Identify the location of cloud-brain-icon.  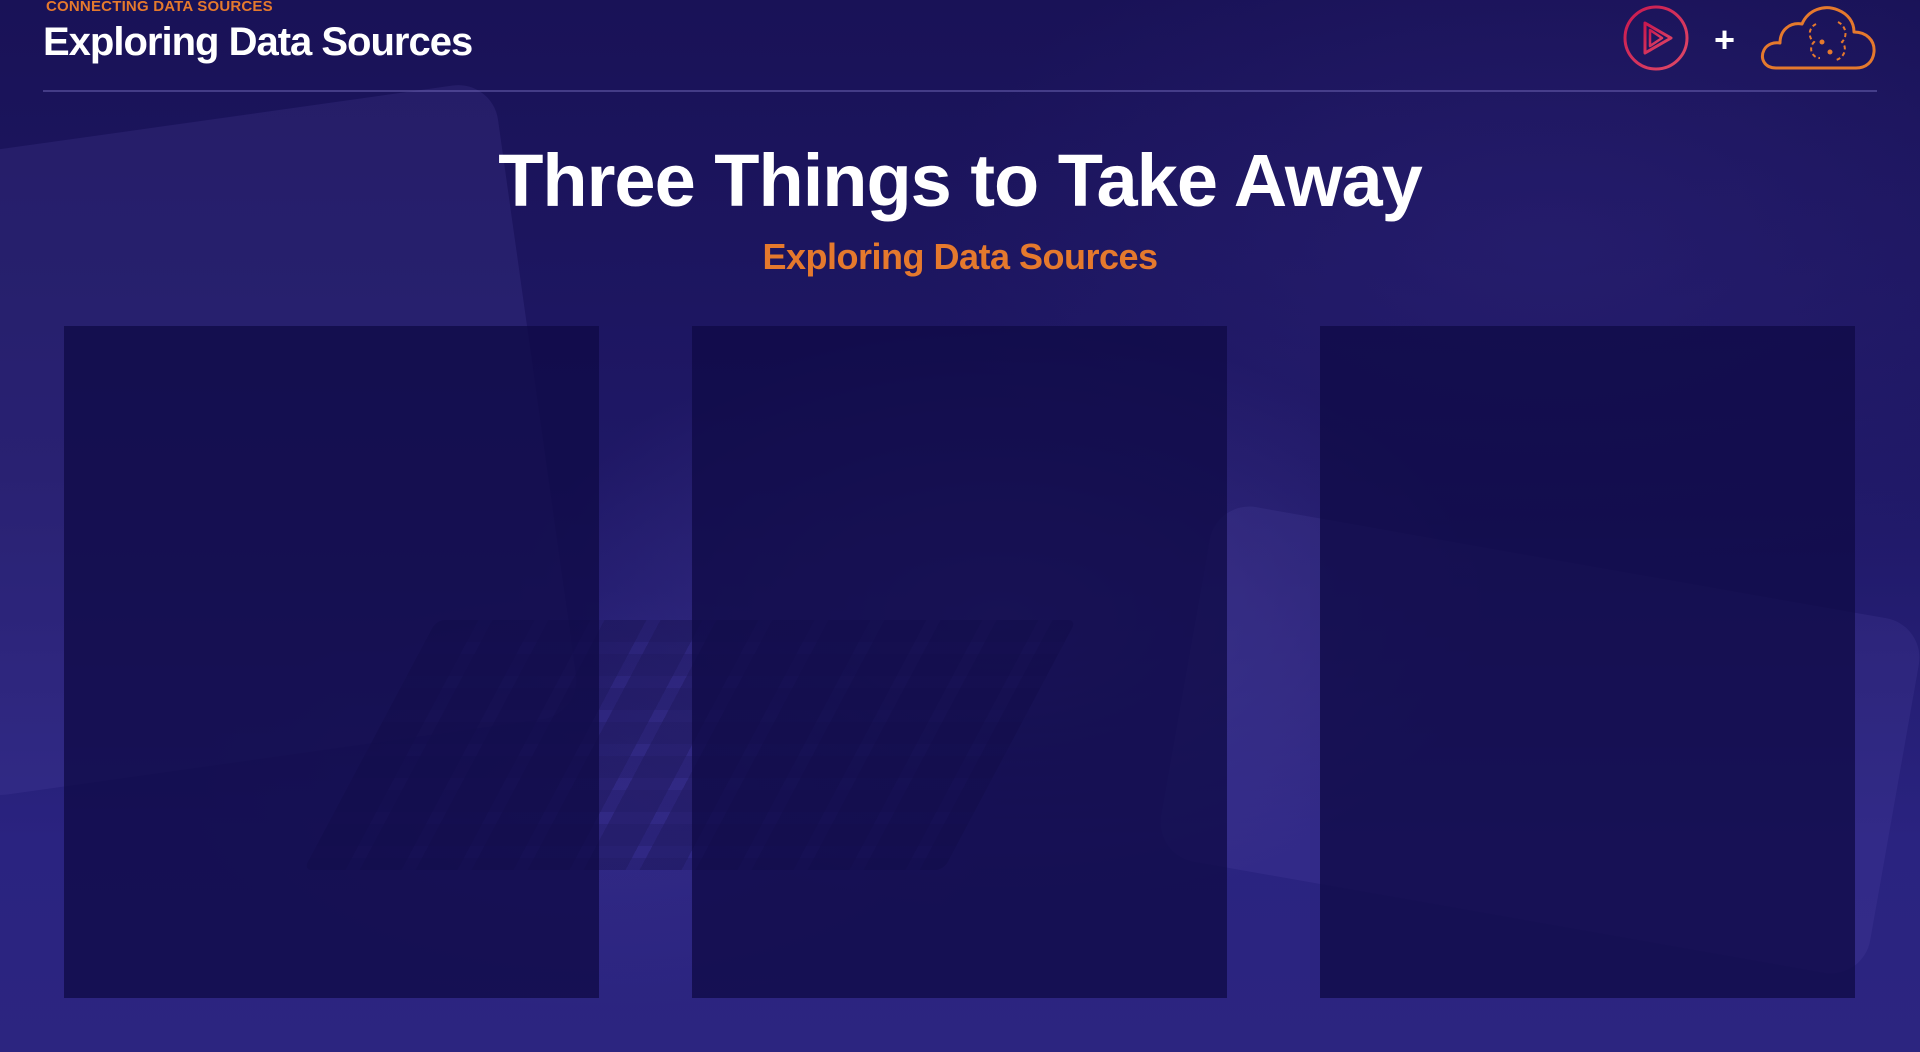
(1818, 38).